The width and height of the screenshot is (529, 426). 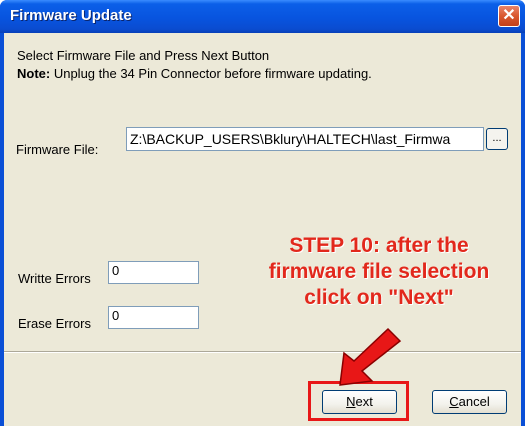 What do you see at coordinates (54, 323) in the screenshot?
I see `erase-errors-label: Erase Errors` at bounding box center [54, 323].